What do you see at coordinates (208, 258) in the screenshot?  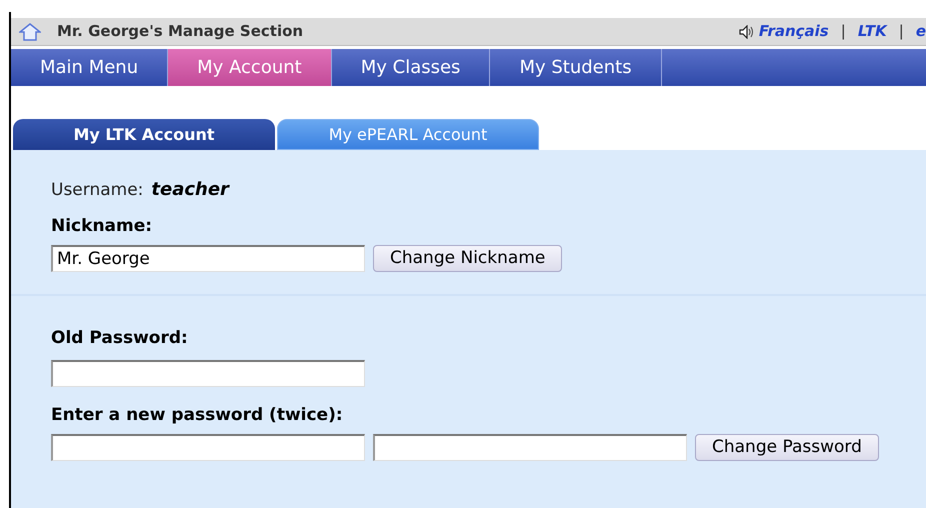 I see `input-field: Mr. George` at bounding box center [208, 258].